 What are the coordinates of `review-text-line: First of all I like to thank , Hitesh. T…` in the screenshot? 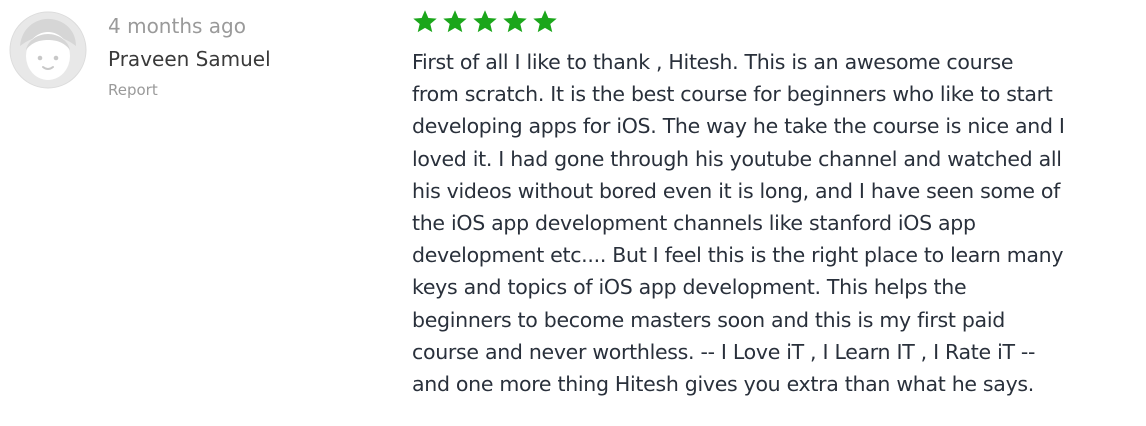 It's located at (713, 62).